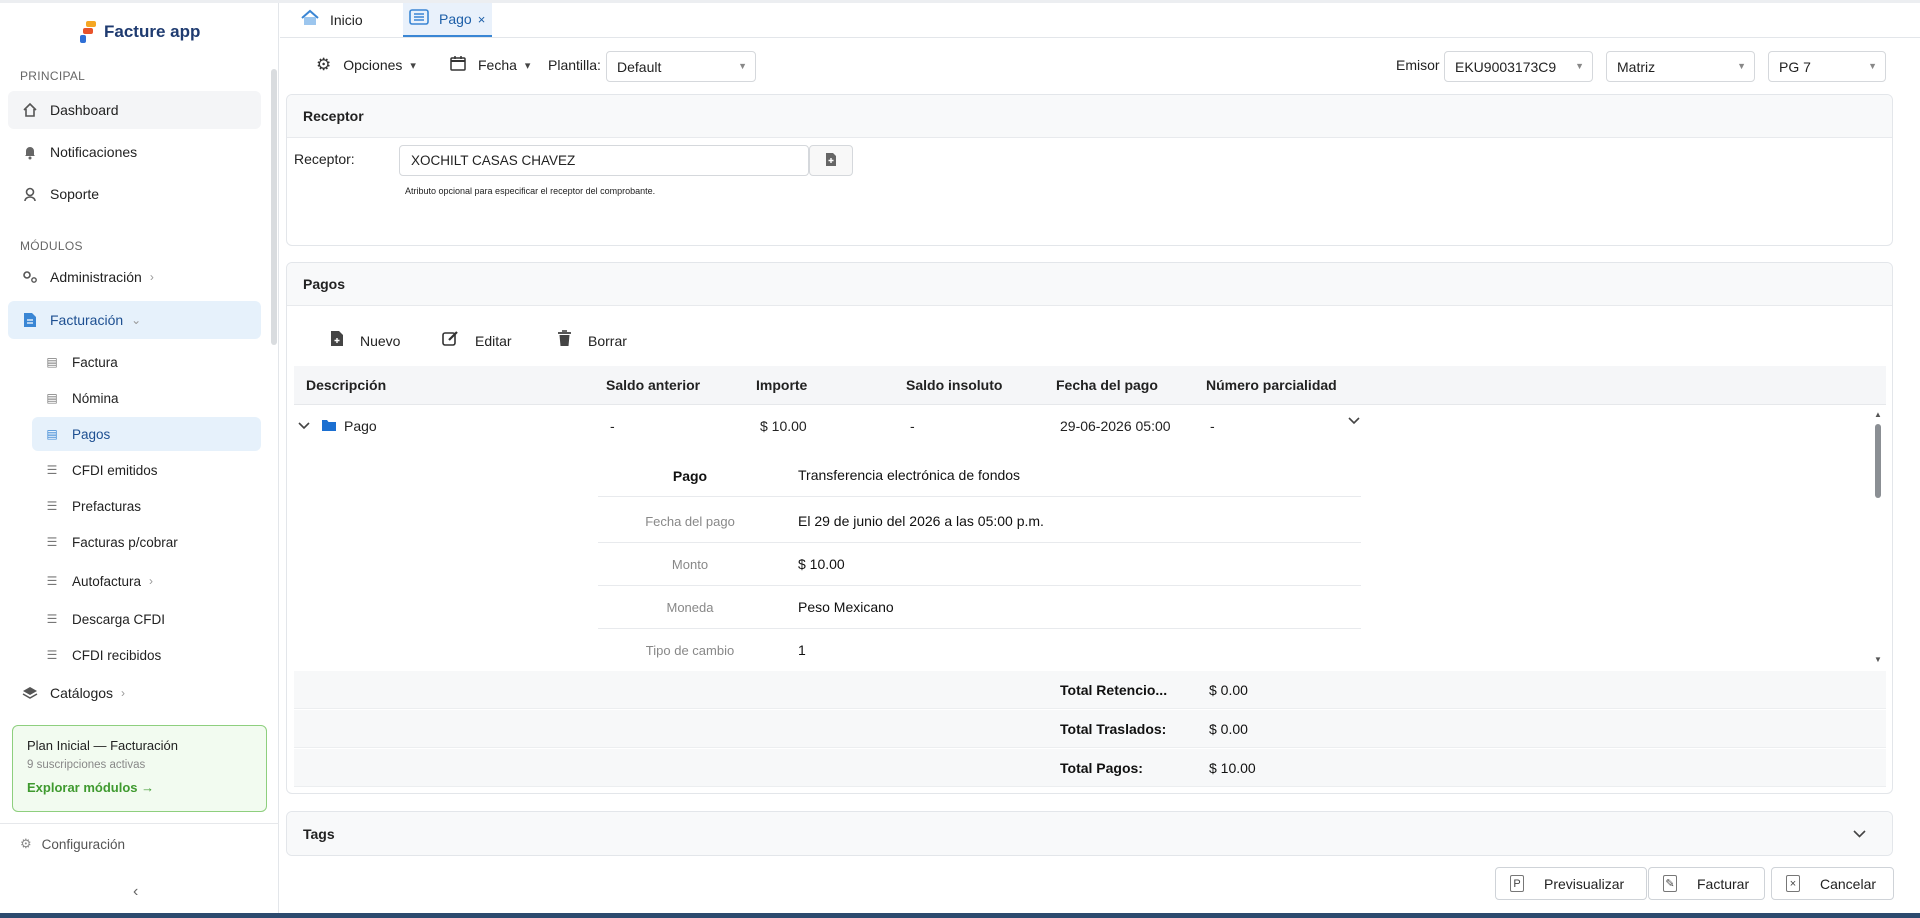  Describe the element at coordinates (690, 564) in the screenshot. I see `detail-label: Monto` at that location.